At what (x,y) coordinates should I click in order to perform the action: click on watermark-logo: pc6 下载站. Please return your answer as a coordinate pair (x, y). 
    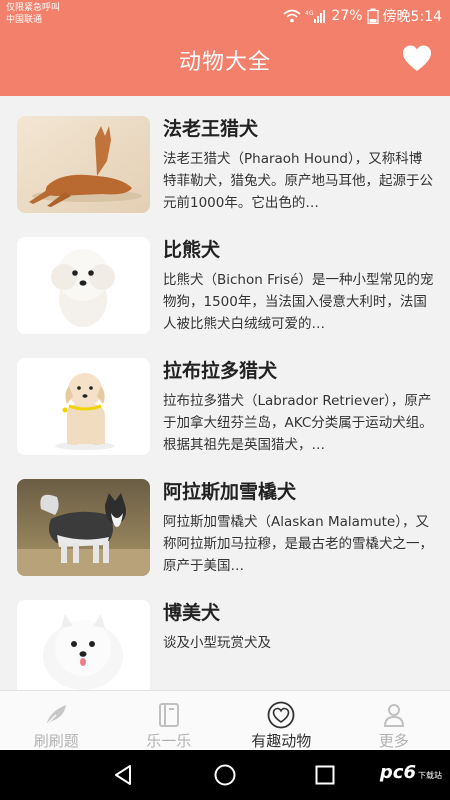
    Looking at the image, I should click on (411, 772).